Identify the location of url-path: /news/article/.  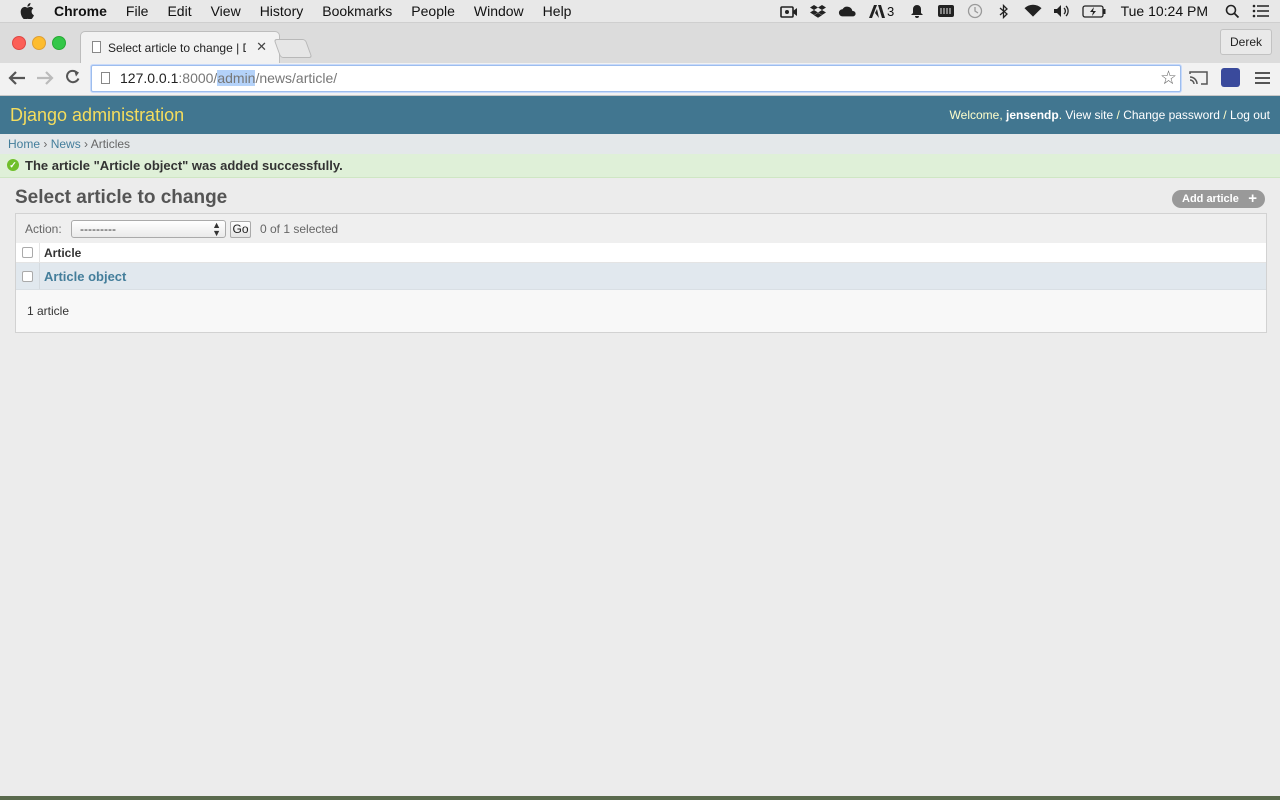
(296, 78).